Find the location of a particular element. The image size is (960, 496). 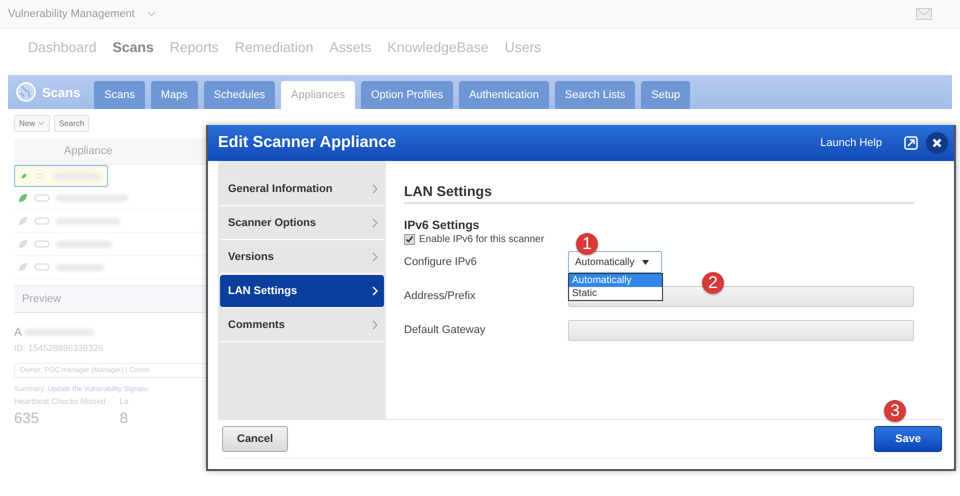

popout-icon is located at coordinates (911, 143).